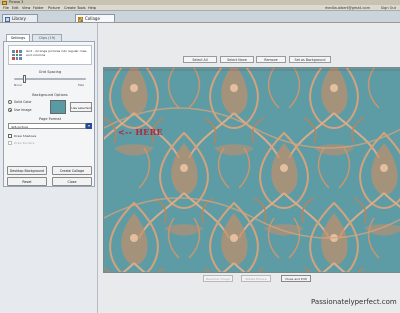 The width and height of the screenshot is (400, 313). I want to click on slider-max-label: Max, so click(81, 85).